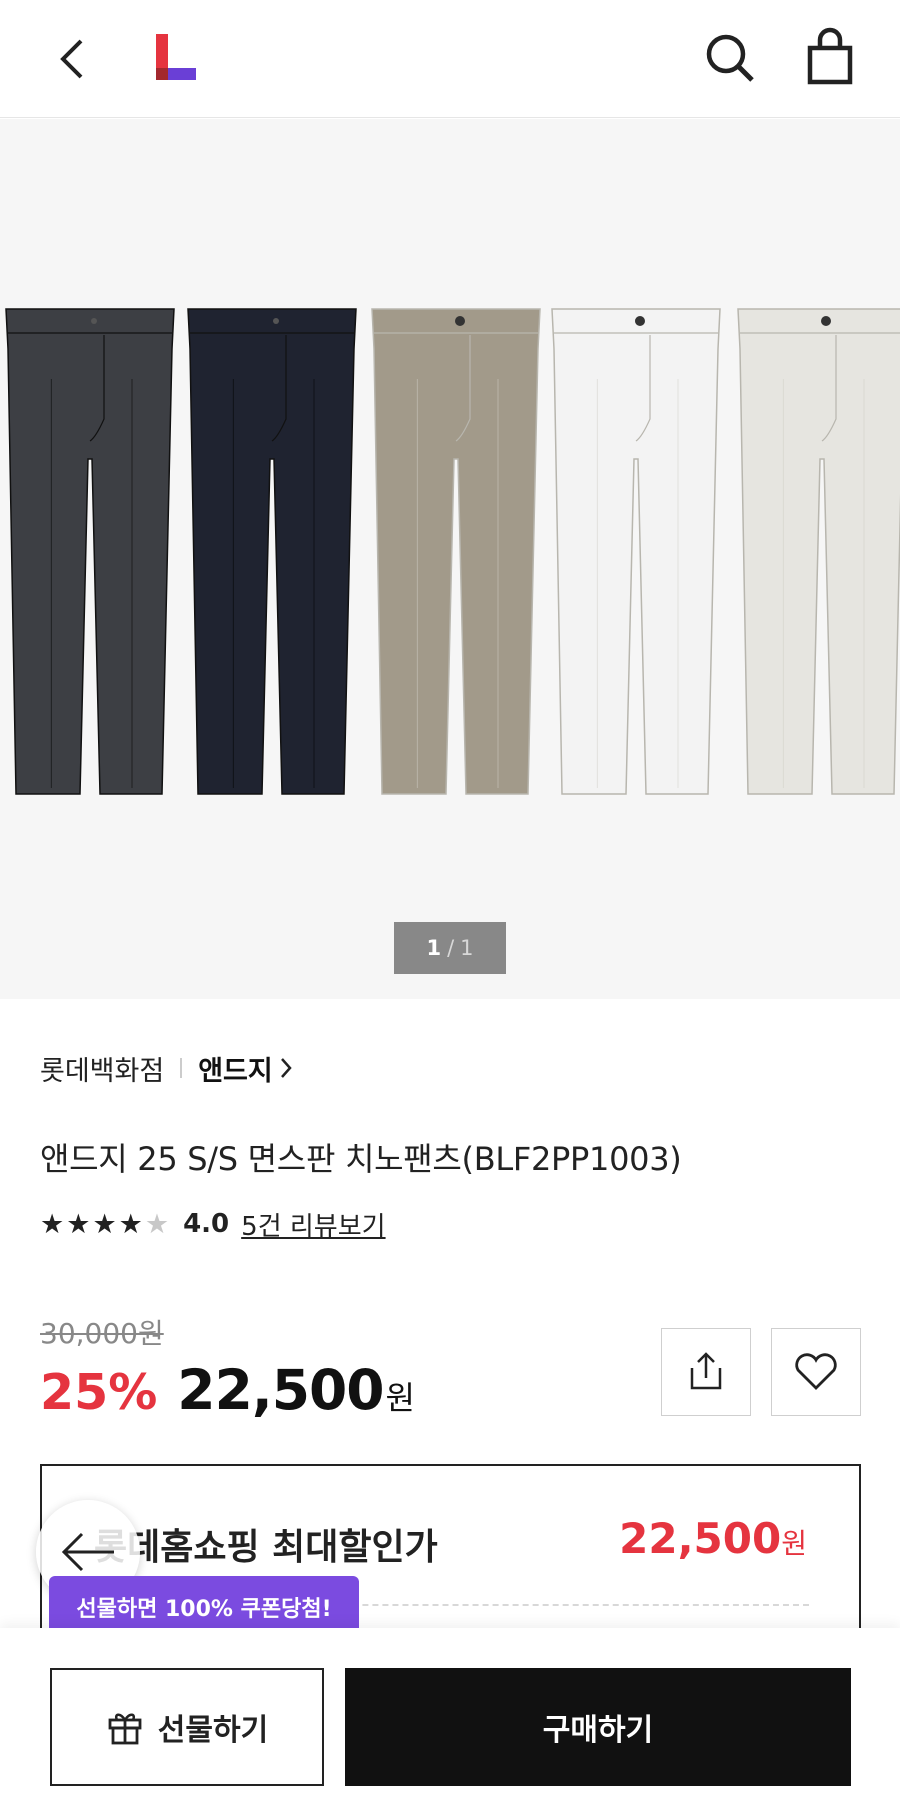  I want to click on store-name: 롯데백화점, so click(102, 1071).